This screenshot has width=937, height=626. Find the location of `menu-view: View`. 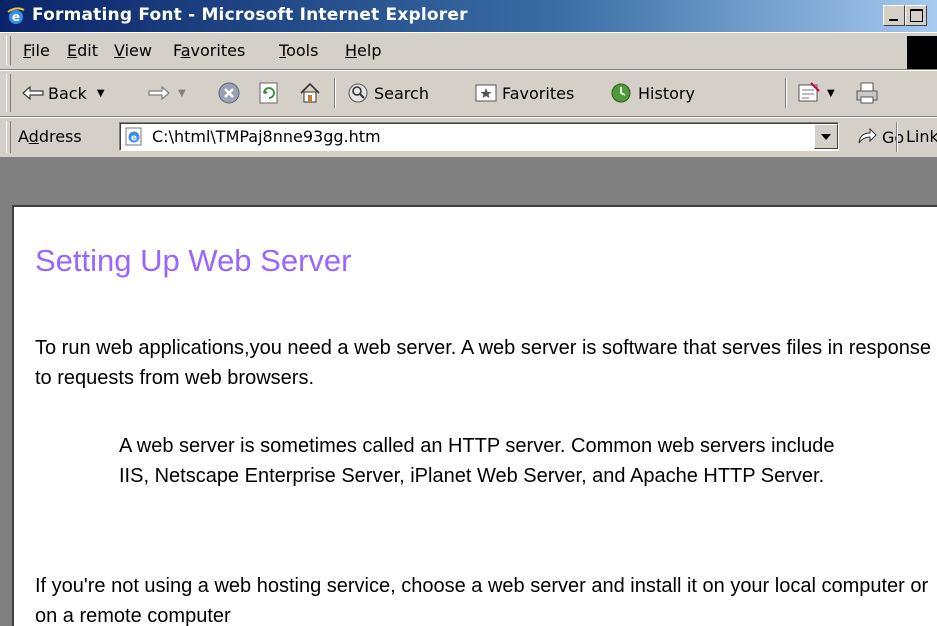

menu-view: View is located at coordinates (133, 50).